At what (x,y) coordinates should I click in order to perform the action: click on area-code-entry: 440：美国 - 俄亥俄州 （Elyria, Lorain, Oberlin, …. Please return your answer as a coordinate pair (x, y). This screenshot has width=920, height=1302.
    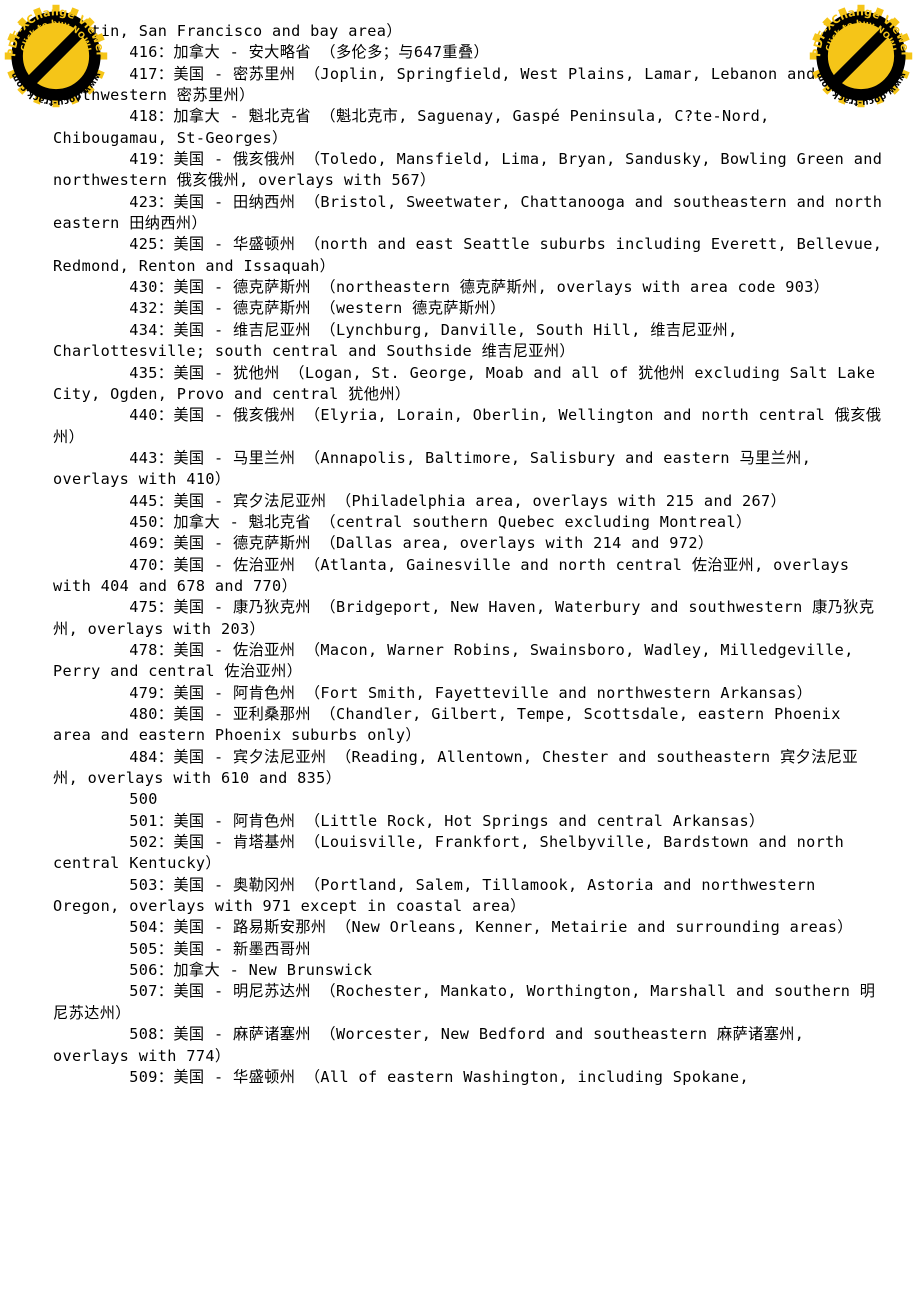
    Looking at the image, I should click on (467, 426).